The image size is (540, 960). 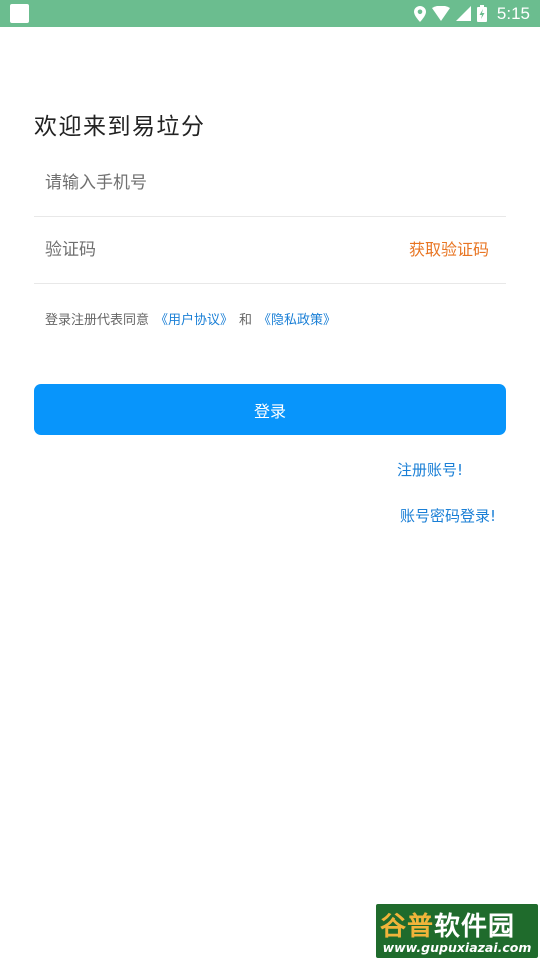 I want to click on phone-input, so click(x=220, y=183).